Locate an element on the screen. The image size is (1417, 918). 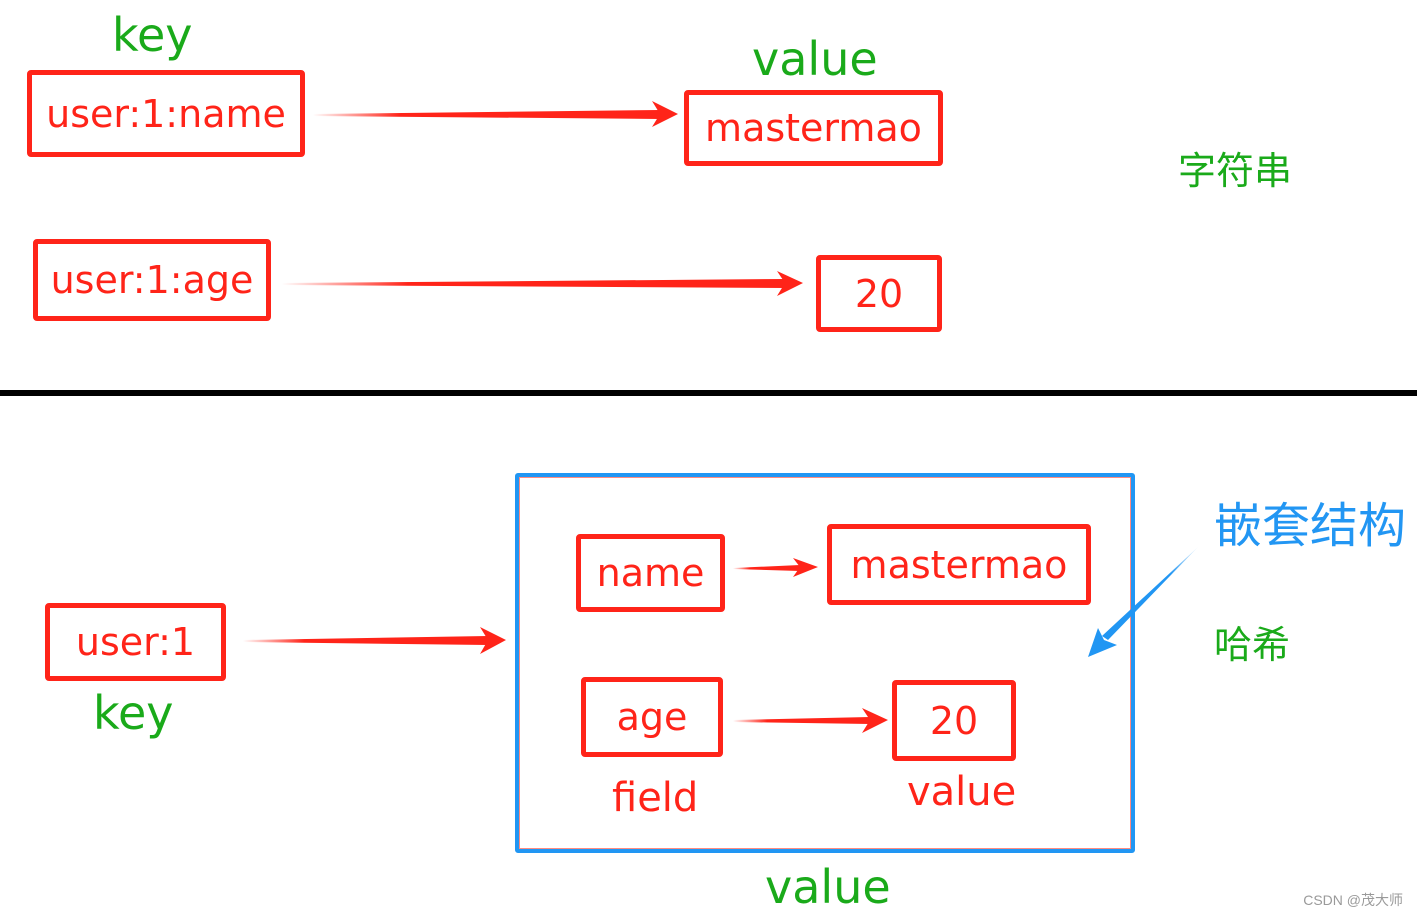
hash-value-box-name: mastermao is located at coordinates (959, 564).